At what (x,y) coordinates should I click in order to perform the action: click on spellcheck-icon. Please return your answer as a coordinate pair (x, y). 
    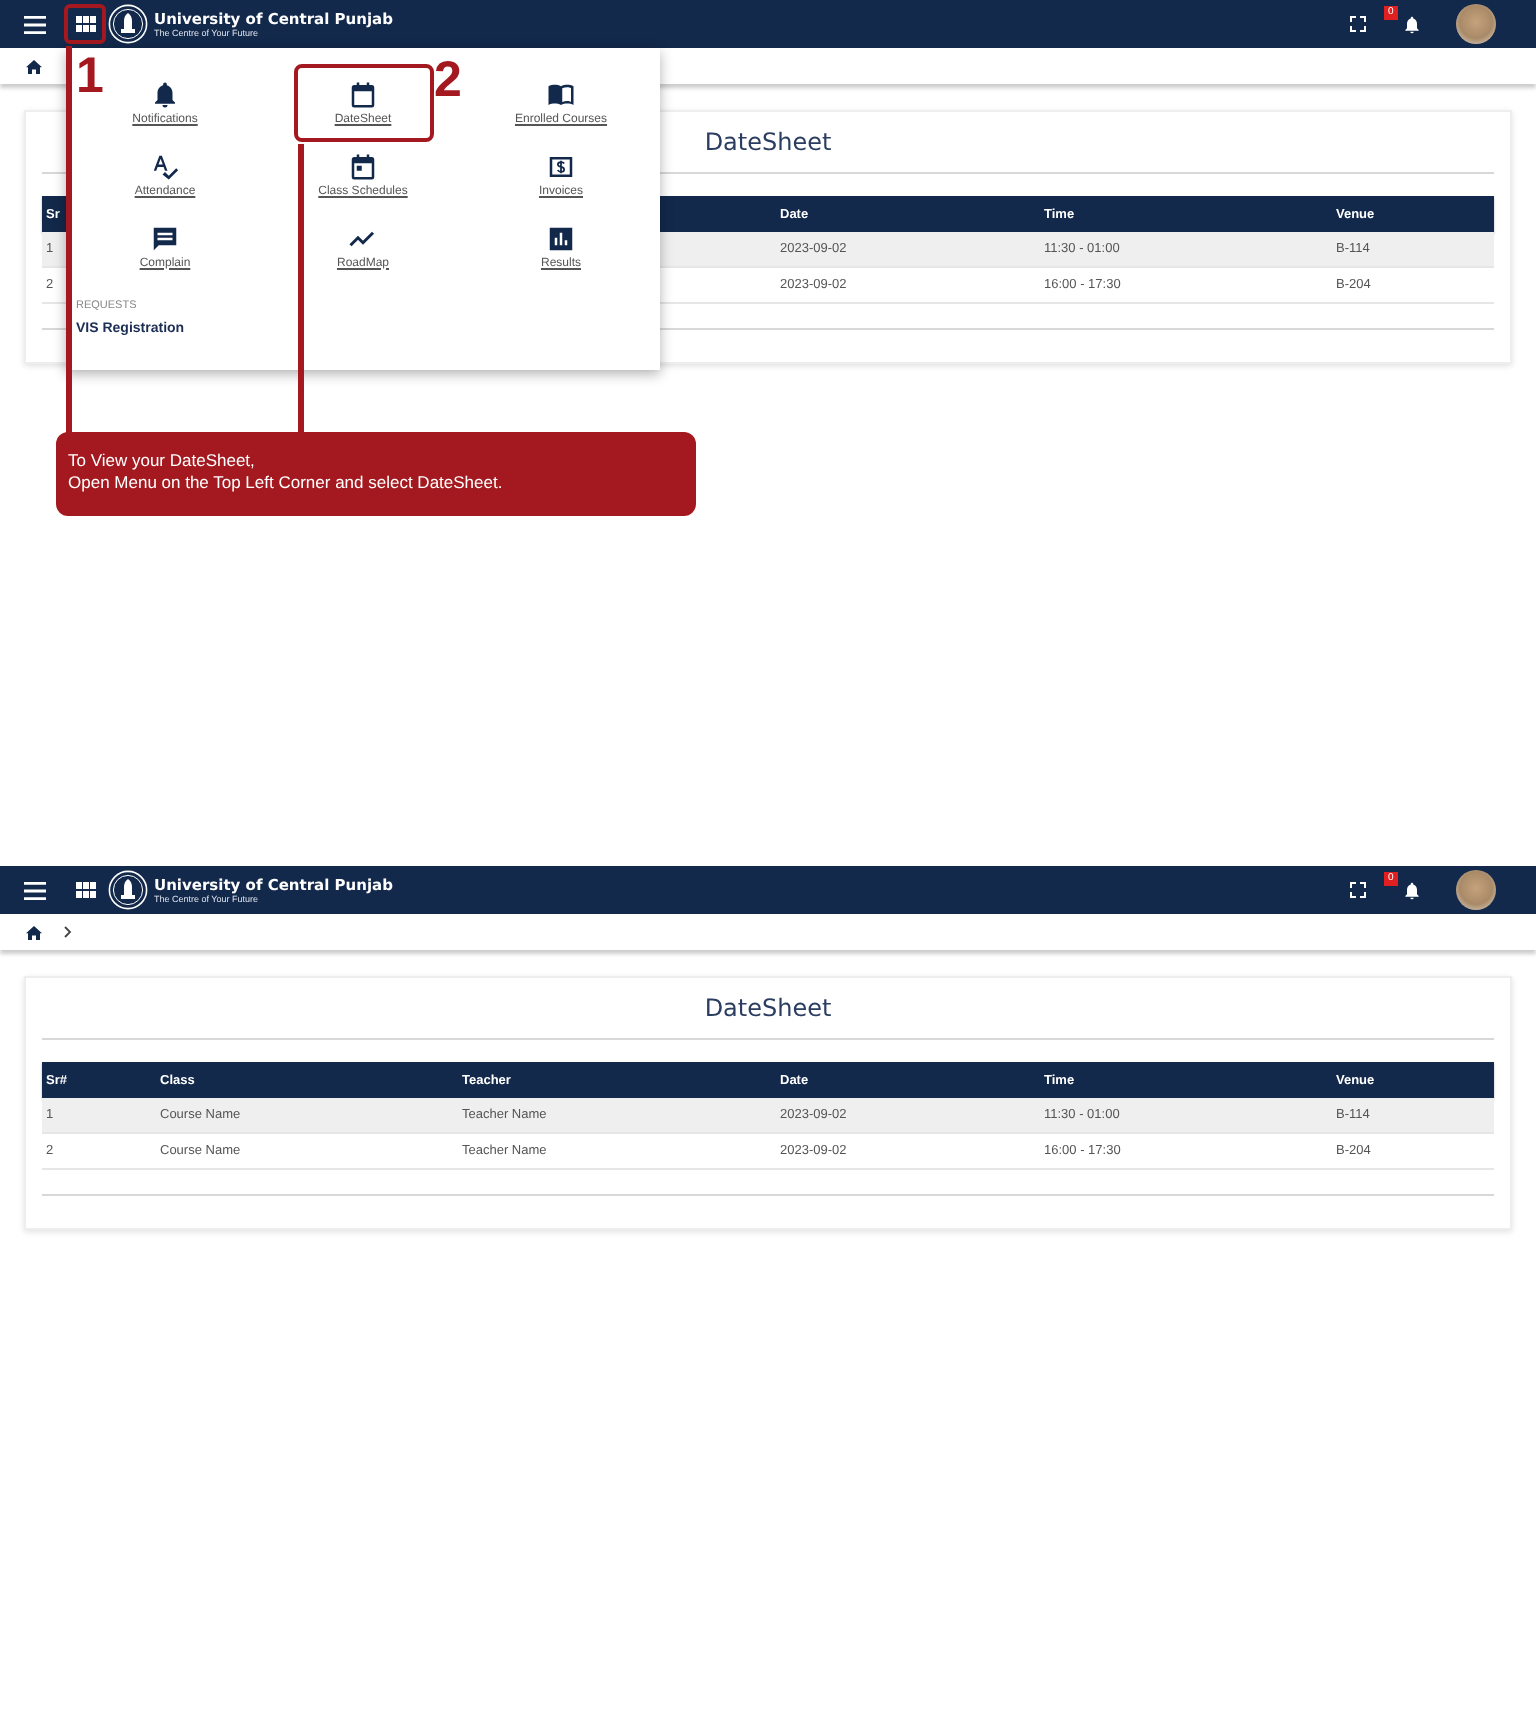
    Looking at the image, I should click on (165, 166).